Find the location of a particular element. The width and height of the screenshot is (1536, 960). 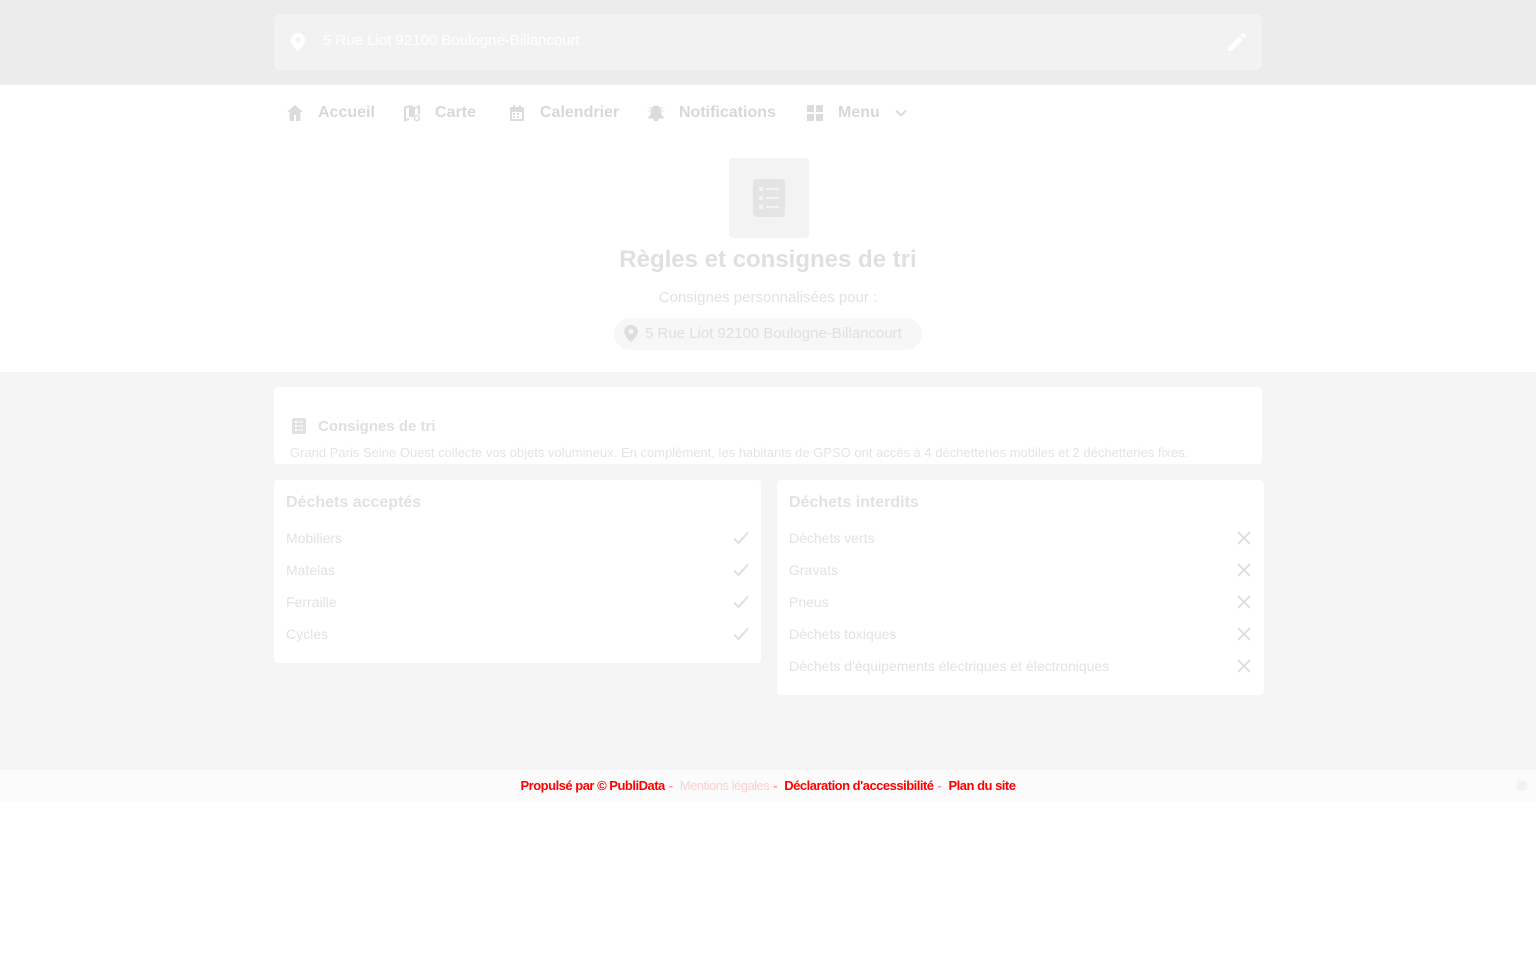

nav-label: Calendrier is located at coordinates (580, 112).